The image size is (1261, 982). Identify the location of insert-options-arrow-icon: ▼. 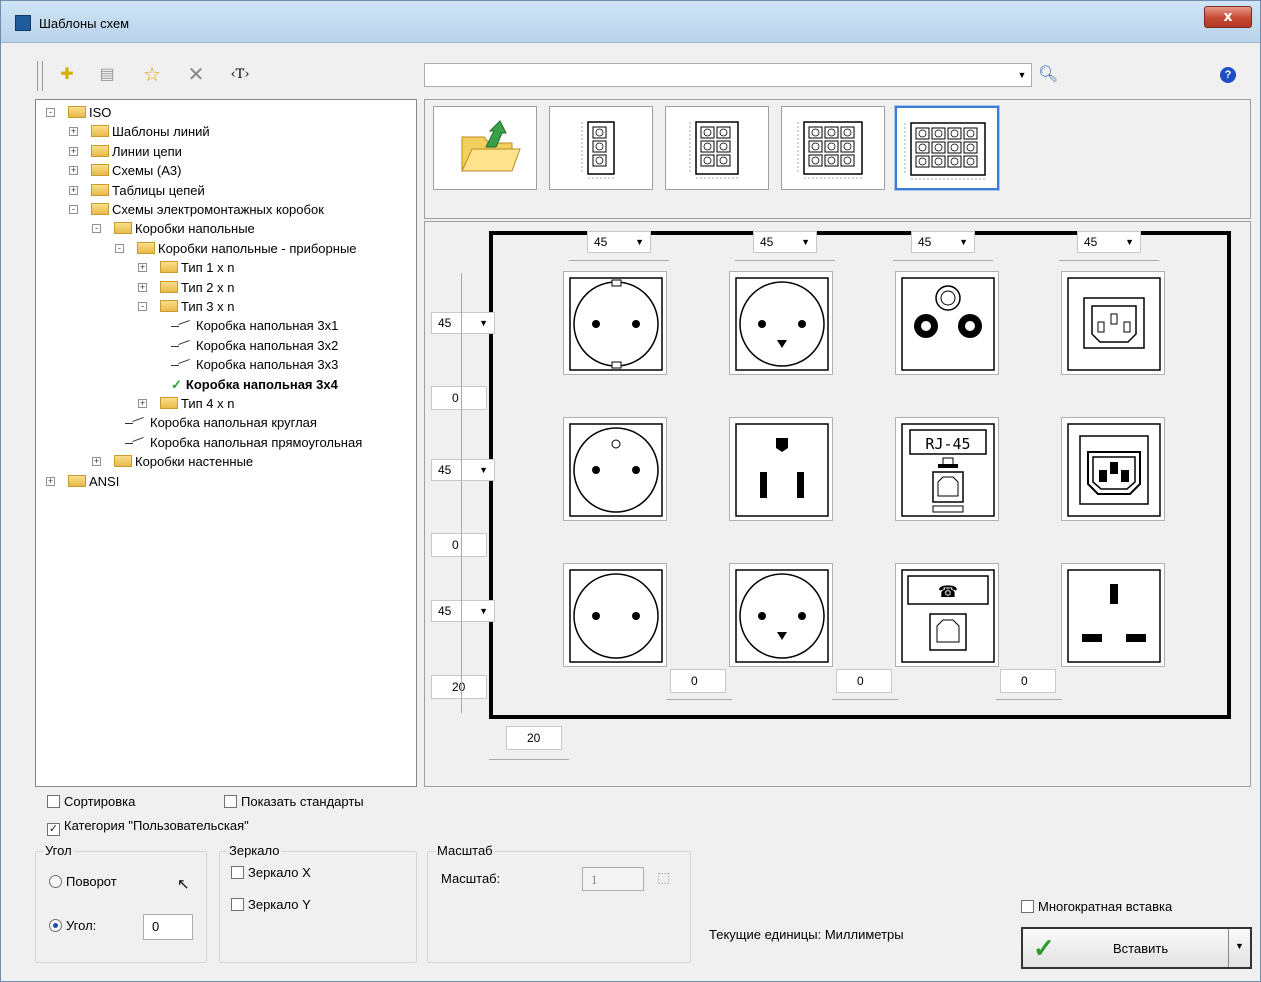
(1239, 946).